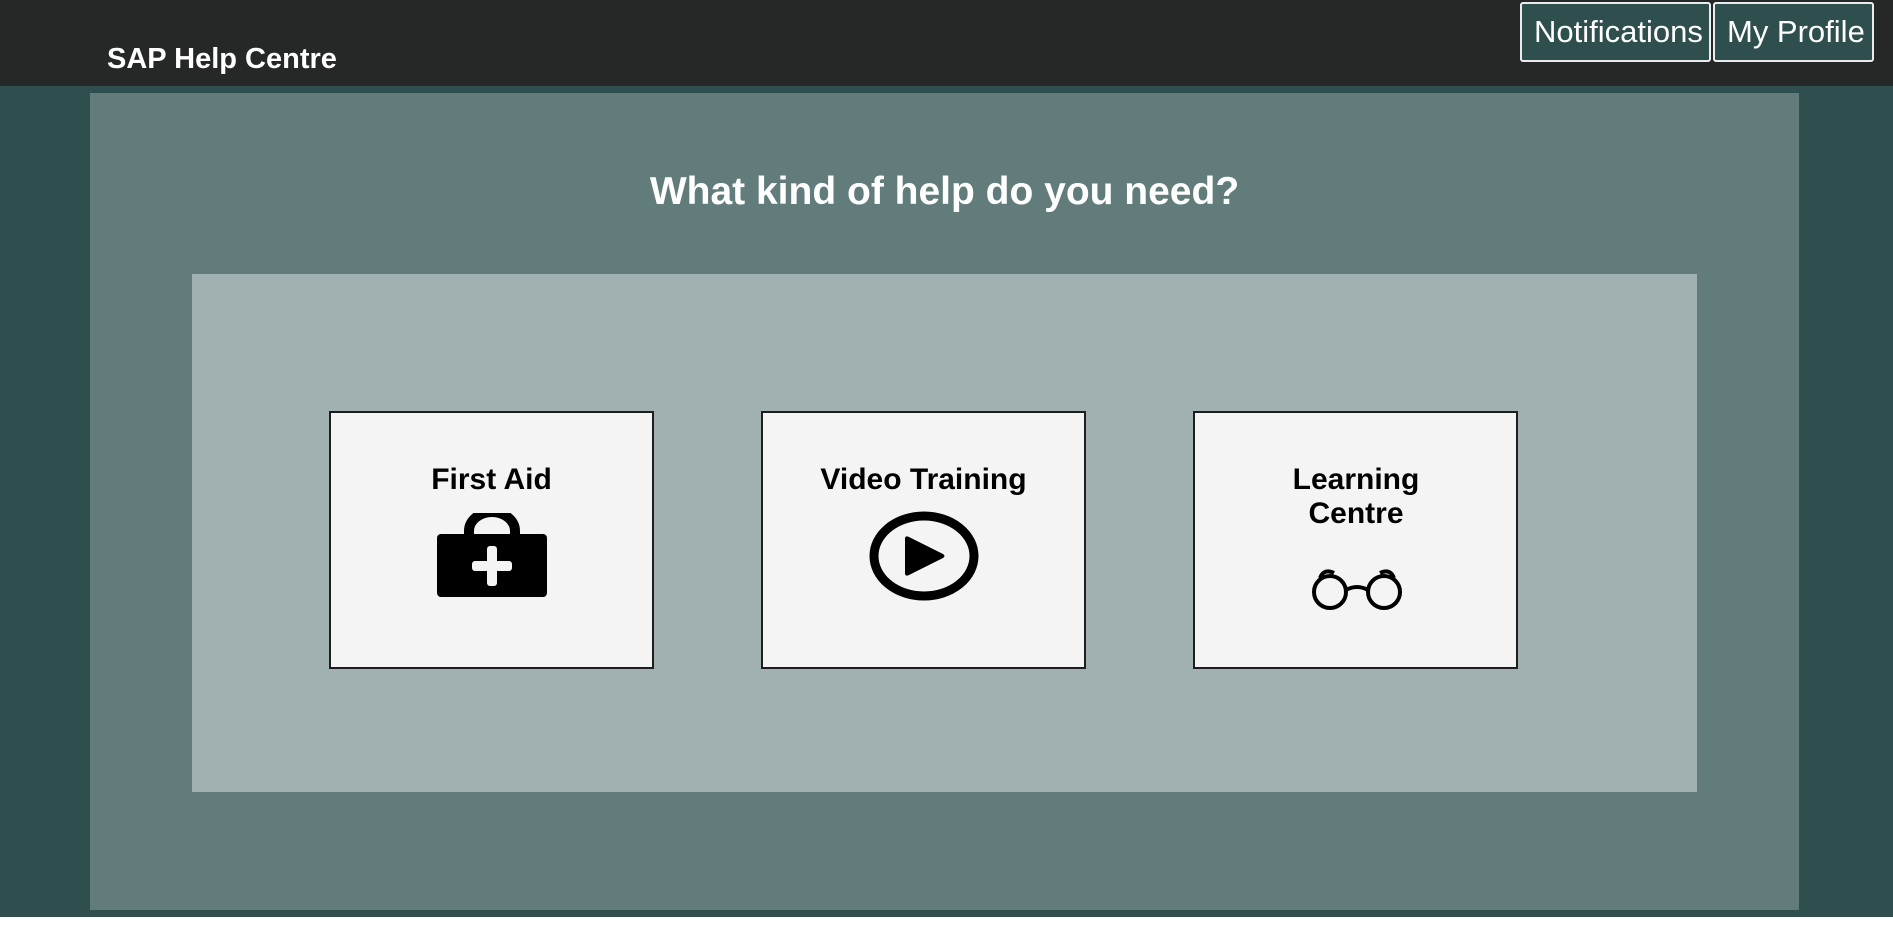  Describe the element at coordinates (923, 479) in the screenshot. I see `card-title: Video Training` at that location.